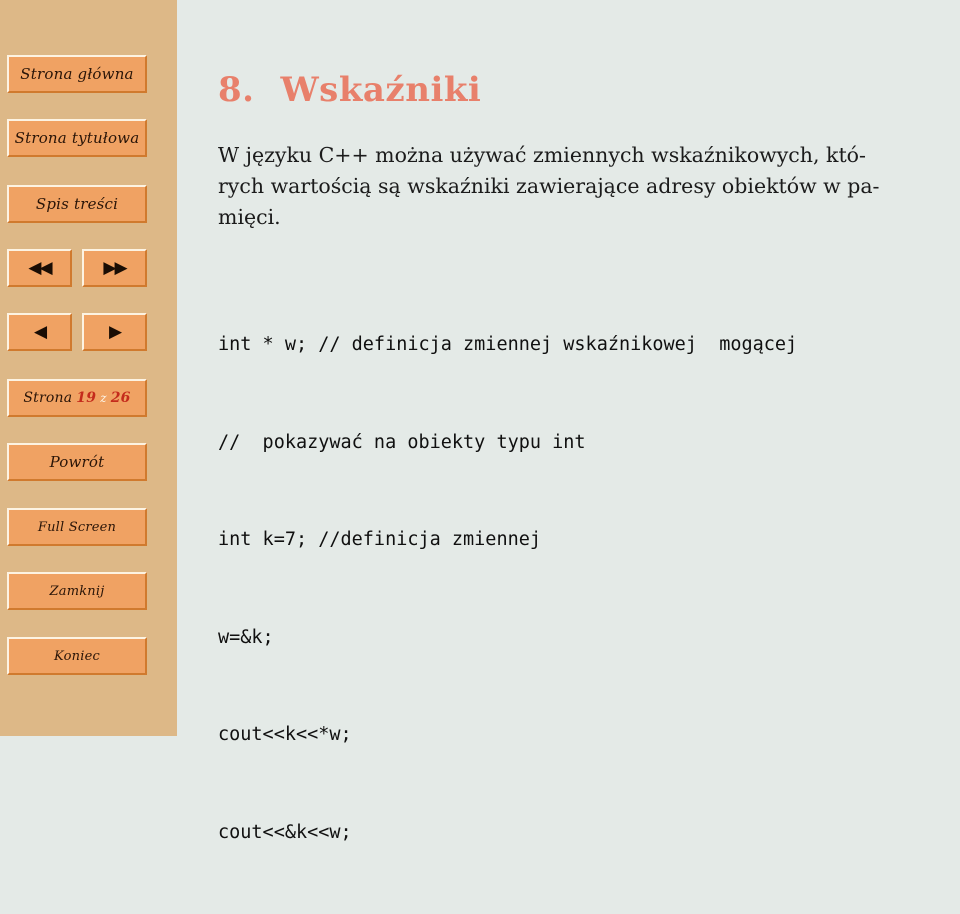 The image size is (960, 914). I want to click on slide-heading: 8. Wskaźniki, so click(349, 90).